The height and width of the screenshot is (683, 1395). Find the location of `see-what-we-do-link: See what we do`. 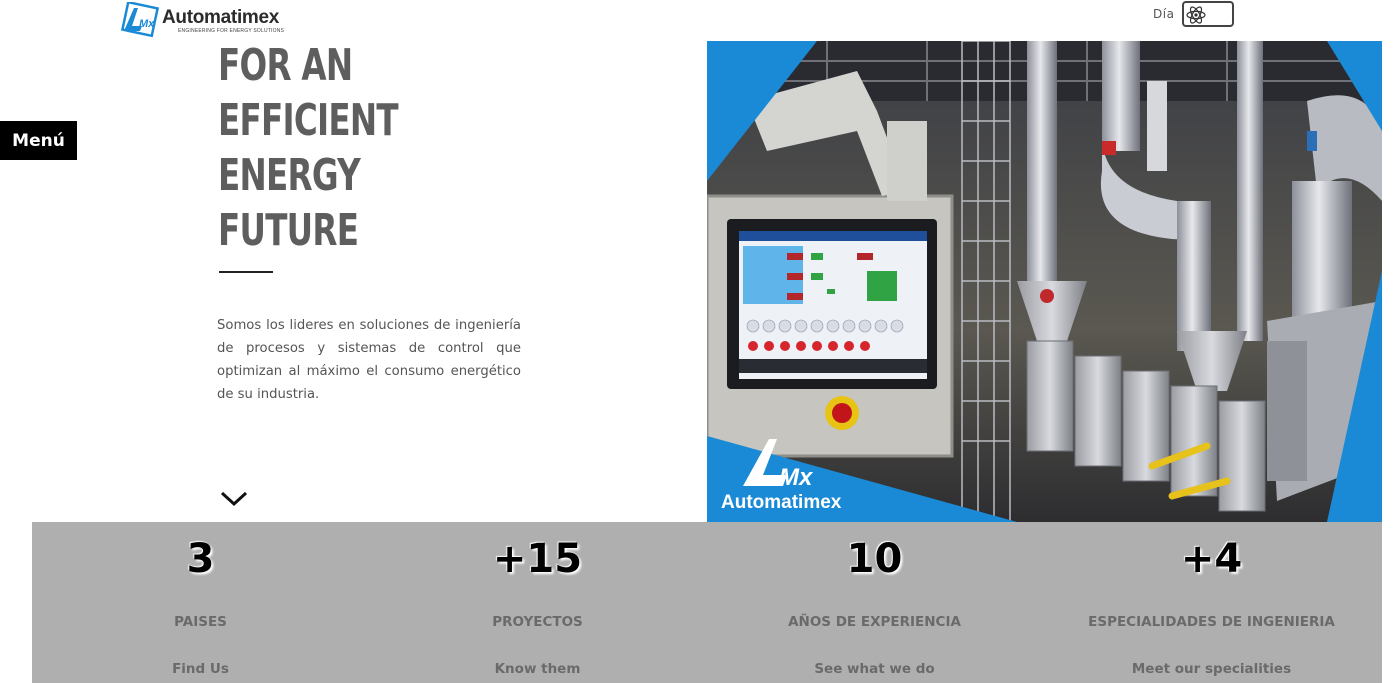

see-what-we-do-link: See what we do is located at coordinates (874, 669).